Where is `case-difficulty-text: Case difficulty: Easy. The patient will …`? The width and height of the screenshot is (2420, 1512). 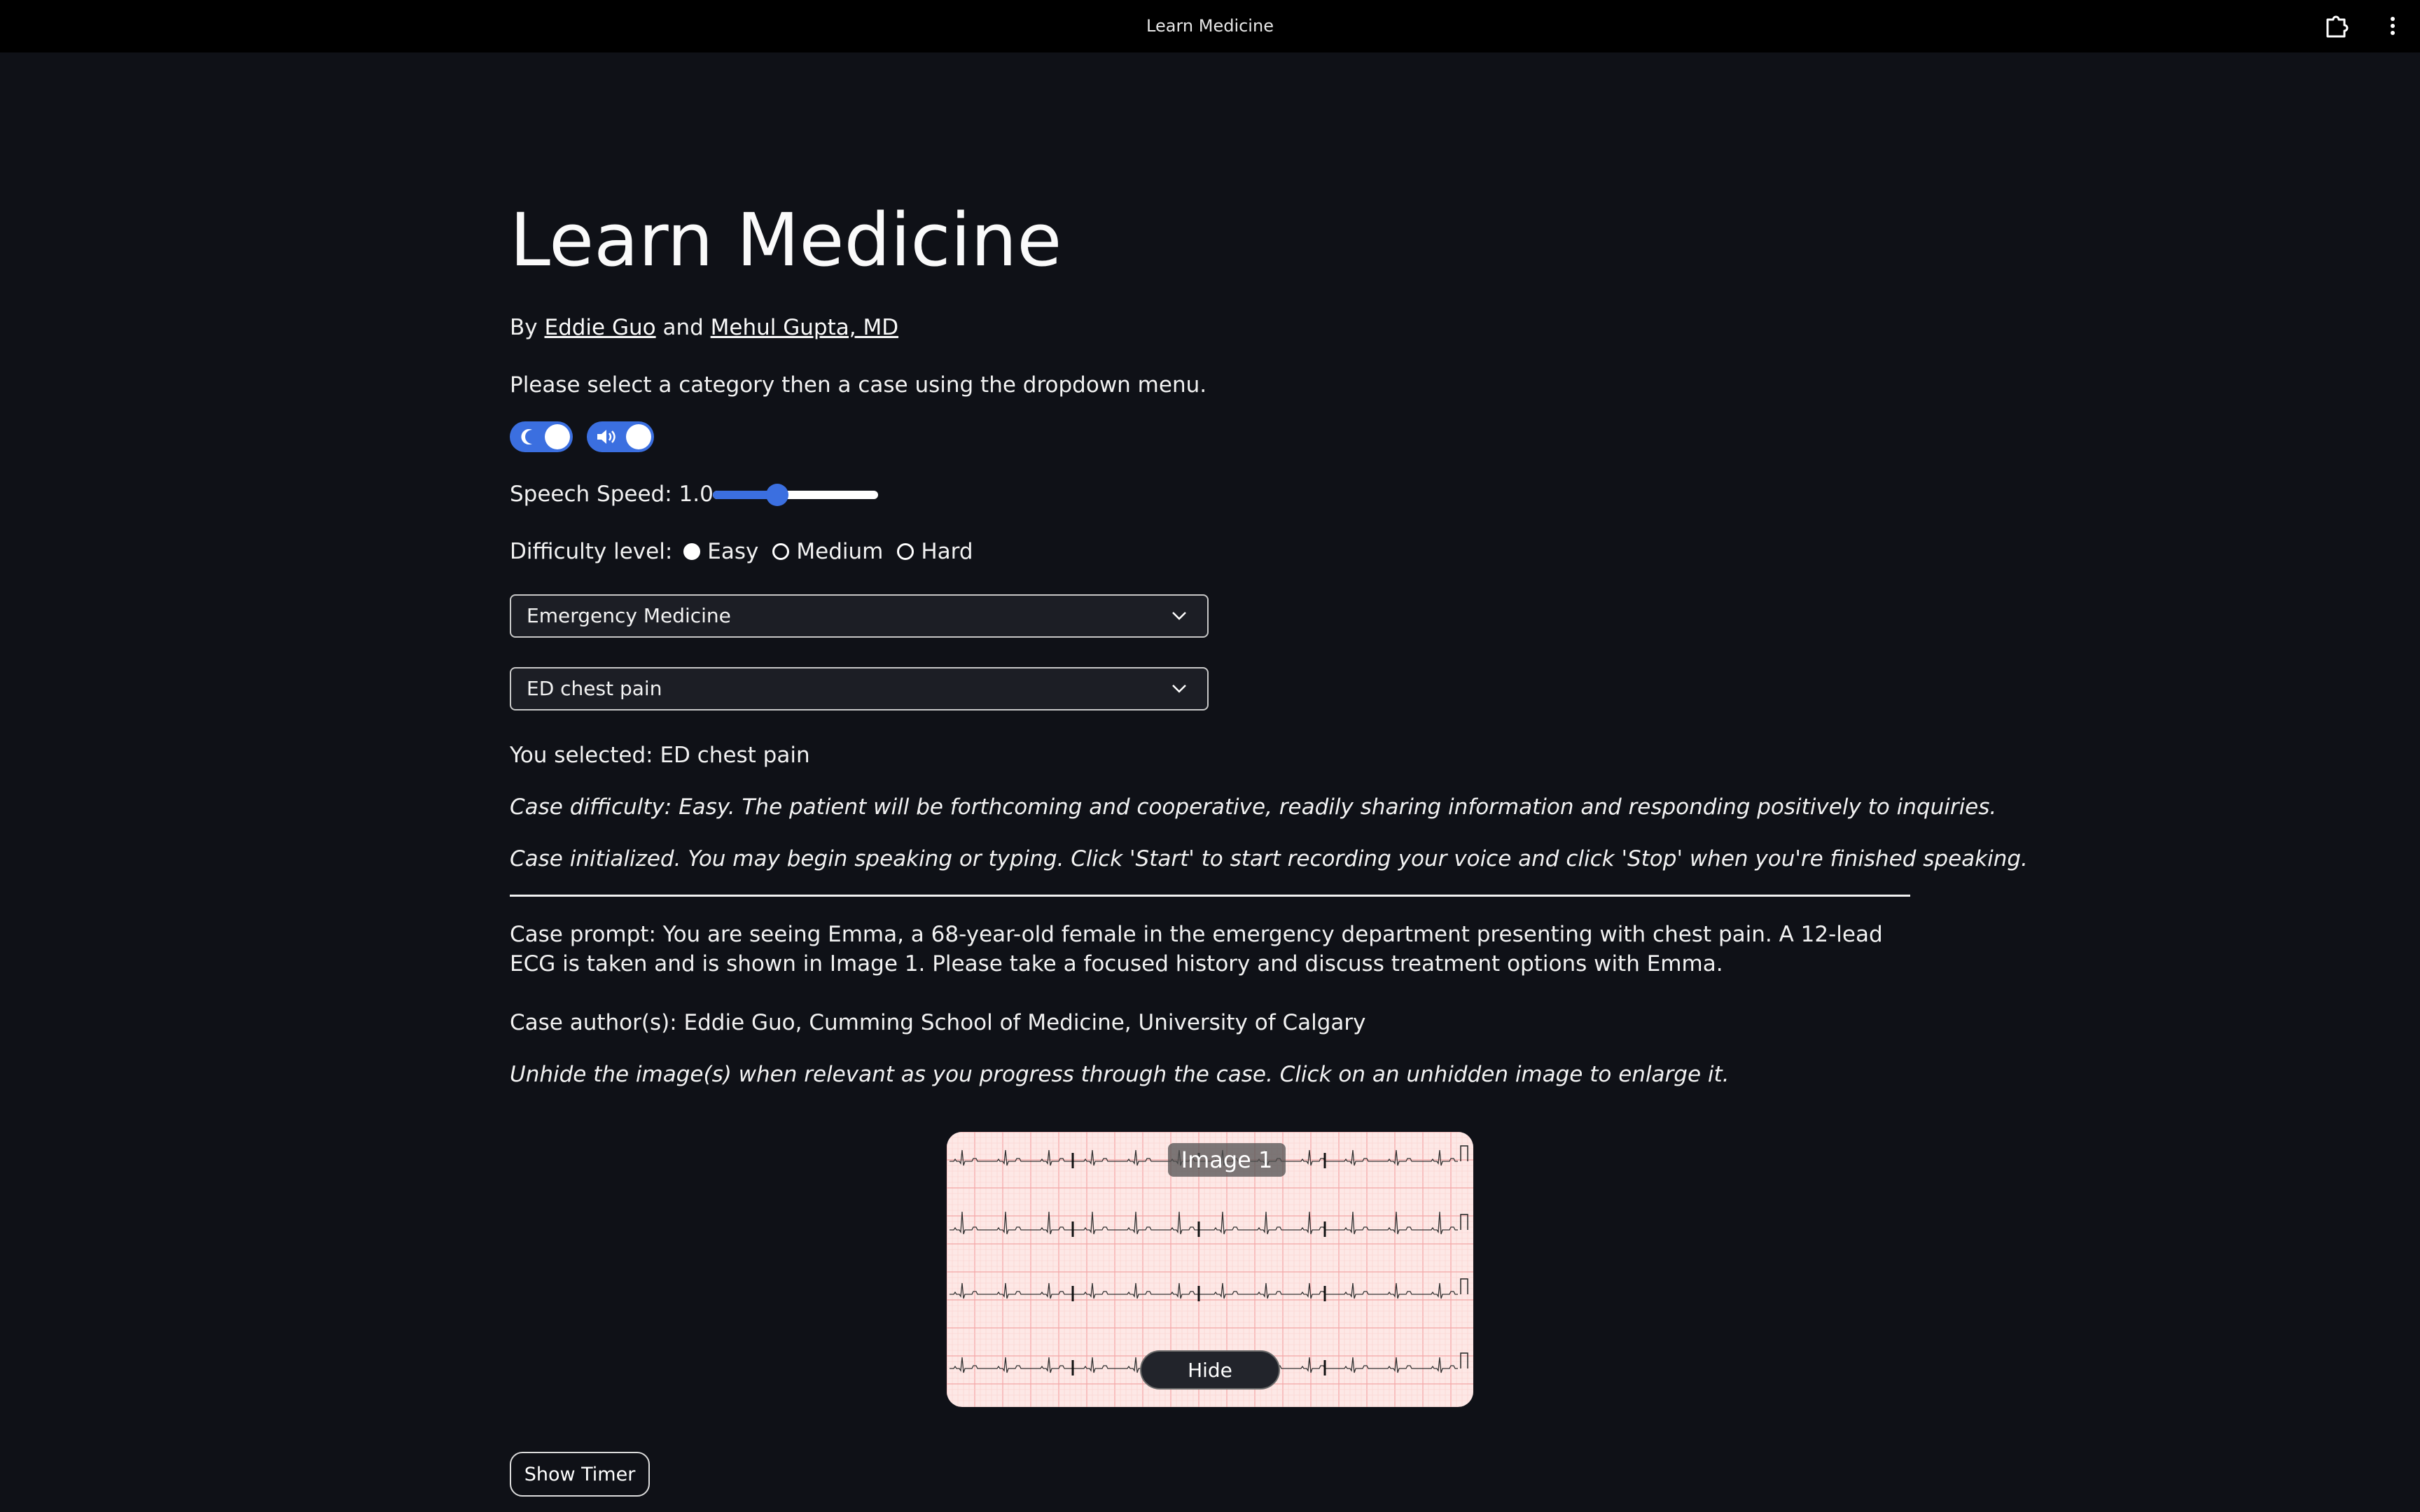
case-difficulty-text: Case difficulty: Easy. The patient will … is located at coordinates (1253, 807).